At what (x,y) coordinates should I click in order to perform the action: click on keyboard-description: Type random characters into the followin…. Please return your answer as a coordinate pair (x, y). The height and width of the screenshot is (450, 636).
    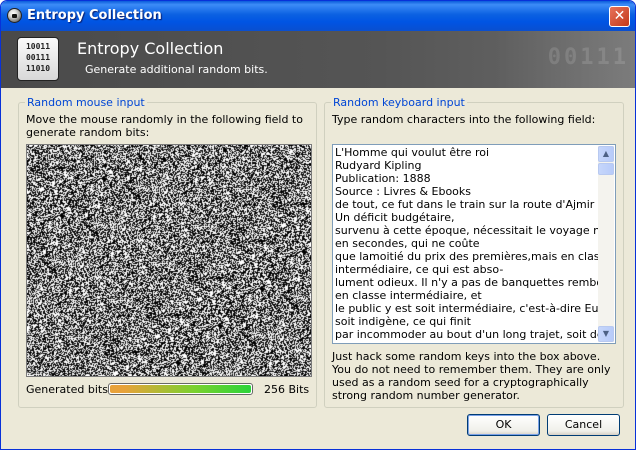
    Looking at the image, I should click on (464, 119).